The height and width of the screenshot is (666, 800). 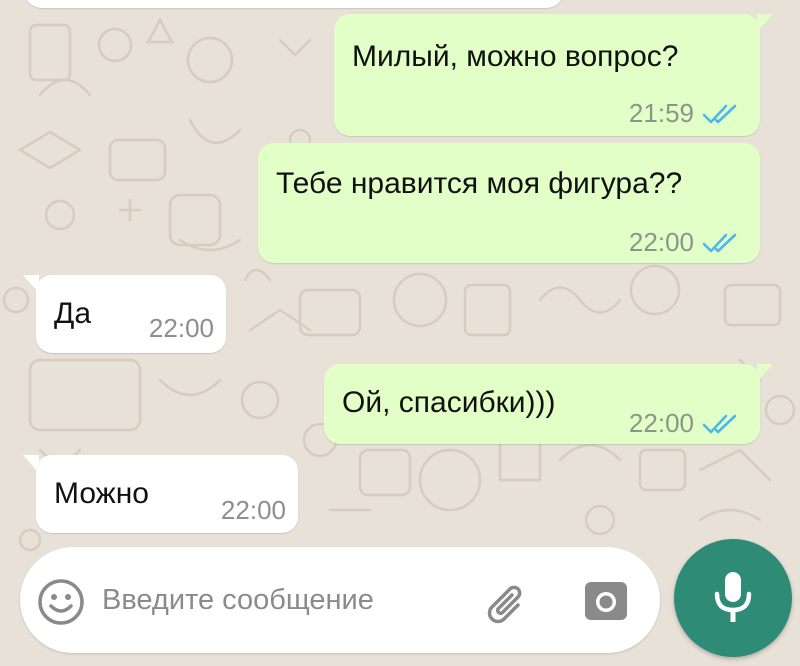 What do you see at coordinates (553, 75) in the screenshot?
I see `message-bubble-outgoing: Милый, можно вопрос? 21:59` at bounding box center [553, 75].